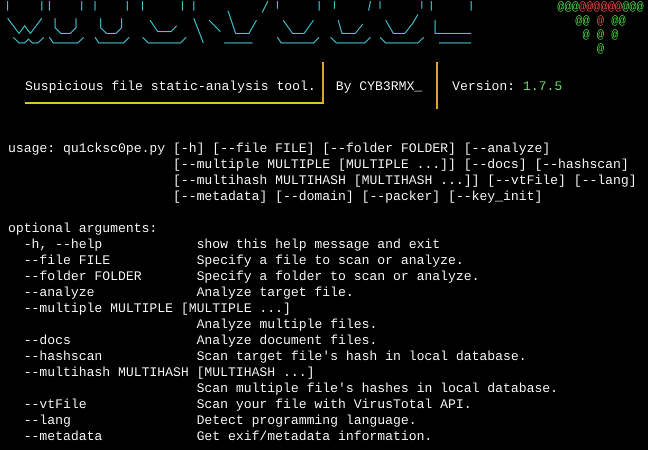 The image size is (648, 450). Describe the element at coordinates (47, 420) in the screenshot. I see `option-name: --lang` at that location.